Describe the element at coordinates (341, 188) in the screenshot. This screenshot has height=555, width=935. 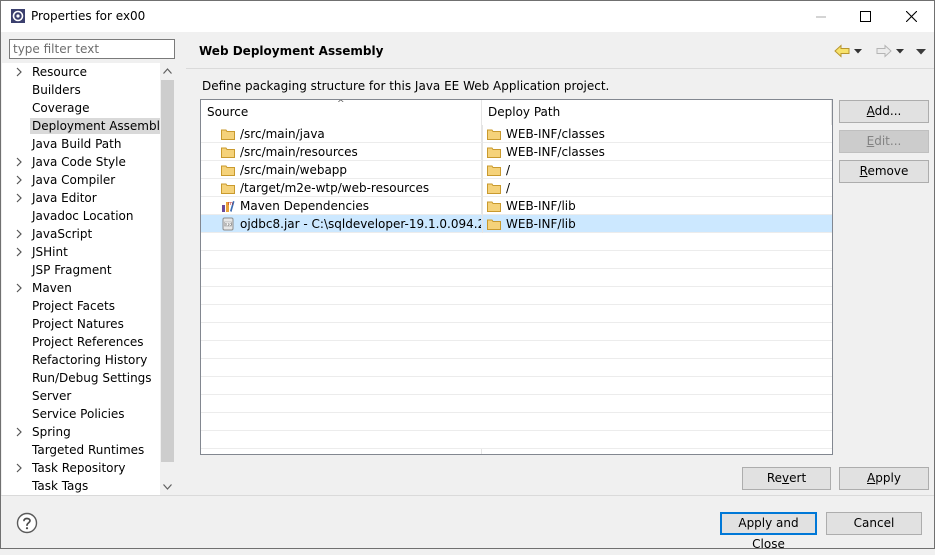
I see `source-cell: /target/m2e-wtp/web-resources` at that location.